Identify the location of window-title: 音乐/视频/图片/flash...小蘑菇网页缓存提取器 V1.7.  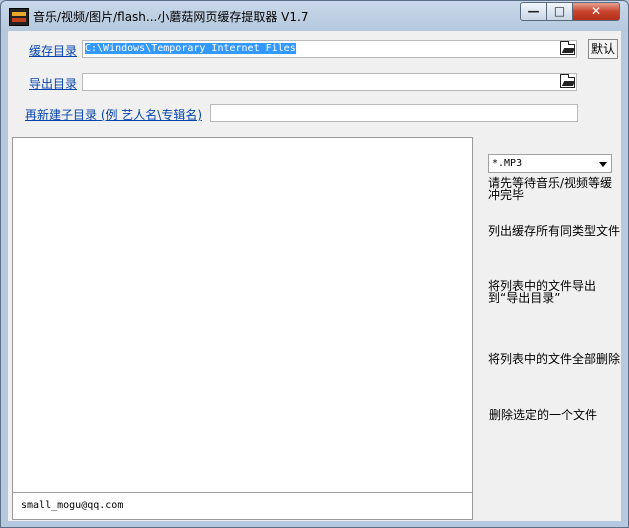
(171, 17).